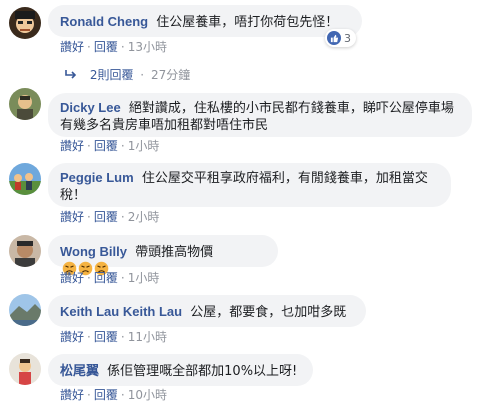 The image size is (497, 408). What do you see at coordinates (202, 371) in the screenshot?
I see `comment-text: 係佢管理嘅全部都加10%以上呀!` at bounding box center [202, 371].